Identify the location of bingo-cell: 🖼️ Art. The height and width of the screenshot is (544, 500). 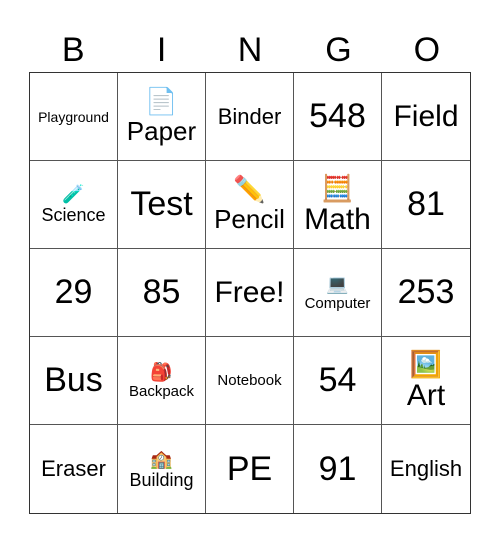
(426, 381).